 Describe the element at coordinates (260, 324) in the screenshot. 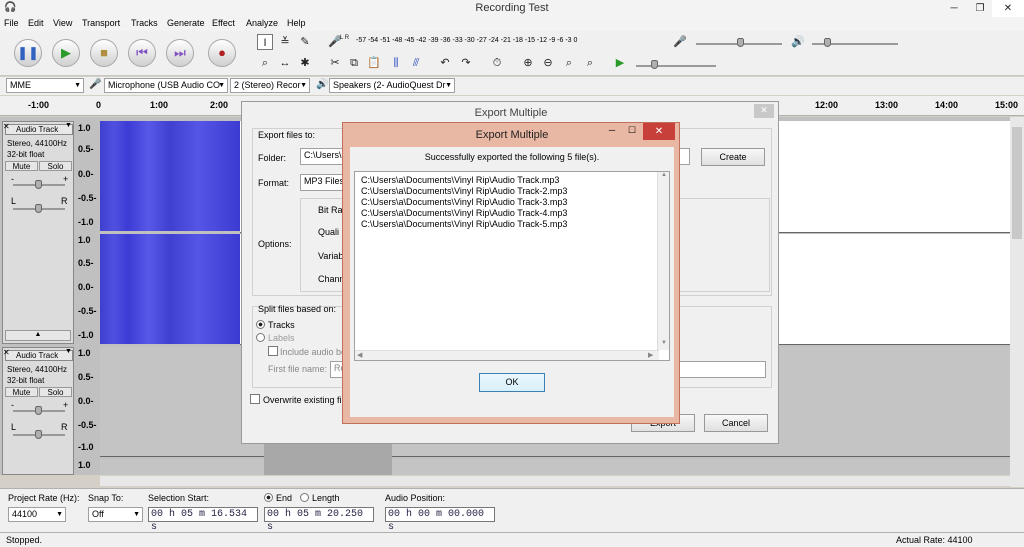

I see `tracks-radio` at that location.